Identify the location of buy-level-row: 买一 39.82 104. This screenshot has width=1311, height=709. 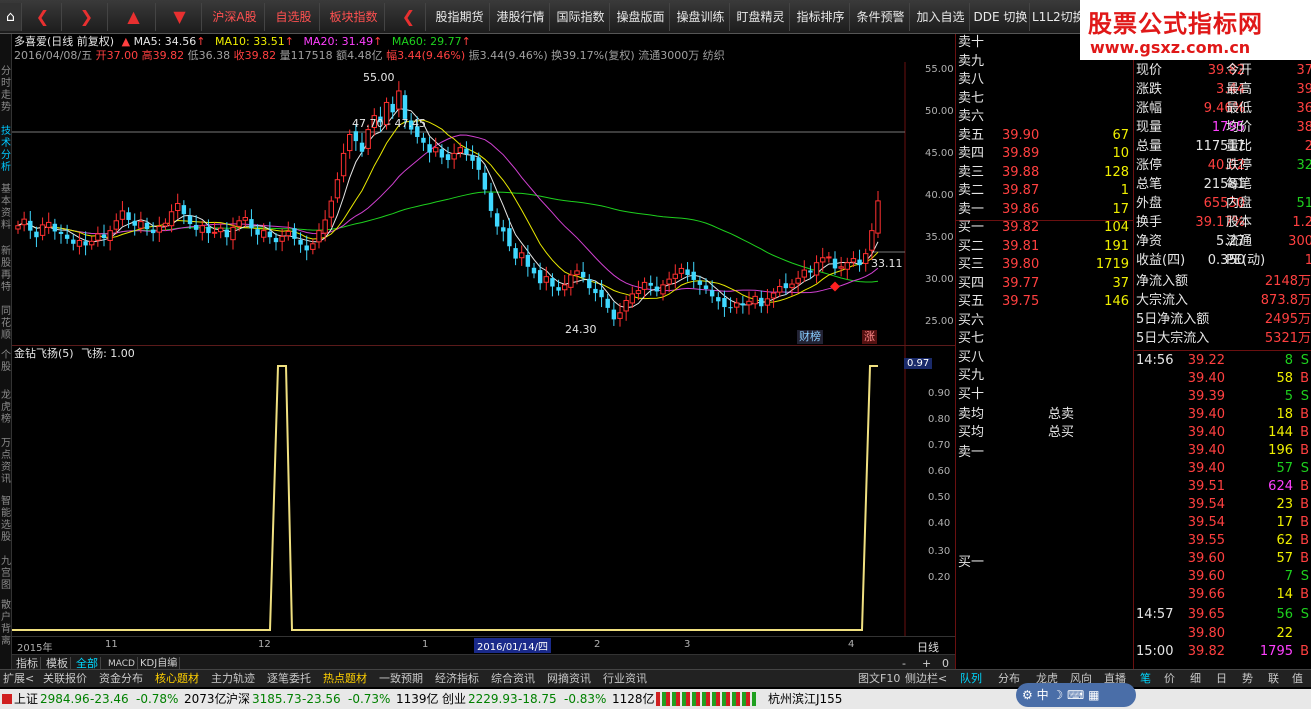
(1045, 228).